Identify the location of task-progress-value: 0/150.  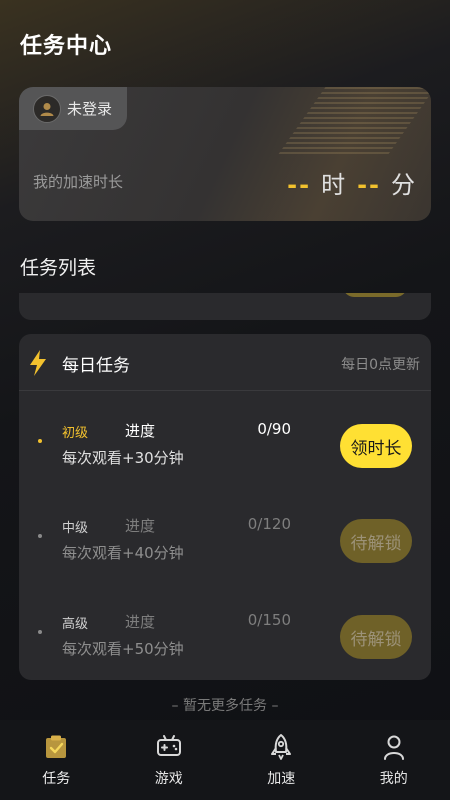
(269, 620).